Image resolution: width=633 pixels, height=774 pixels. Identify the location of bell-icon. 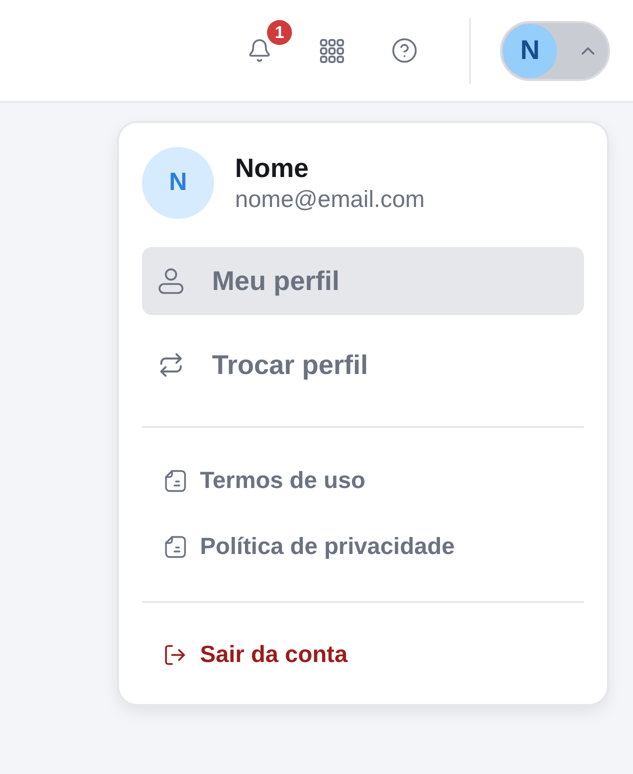
(259, 50).